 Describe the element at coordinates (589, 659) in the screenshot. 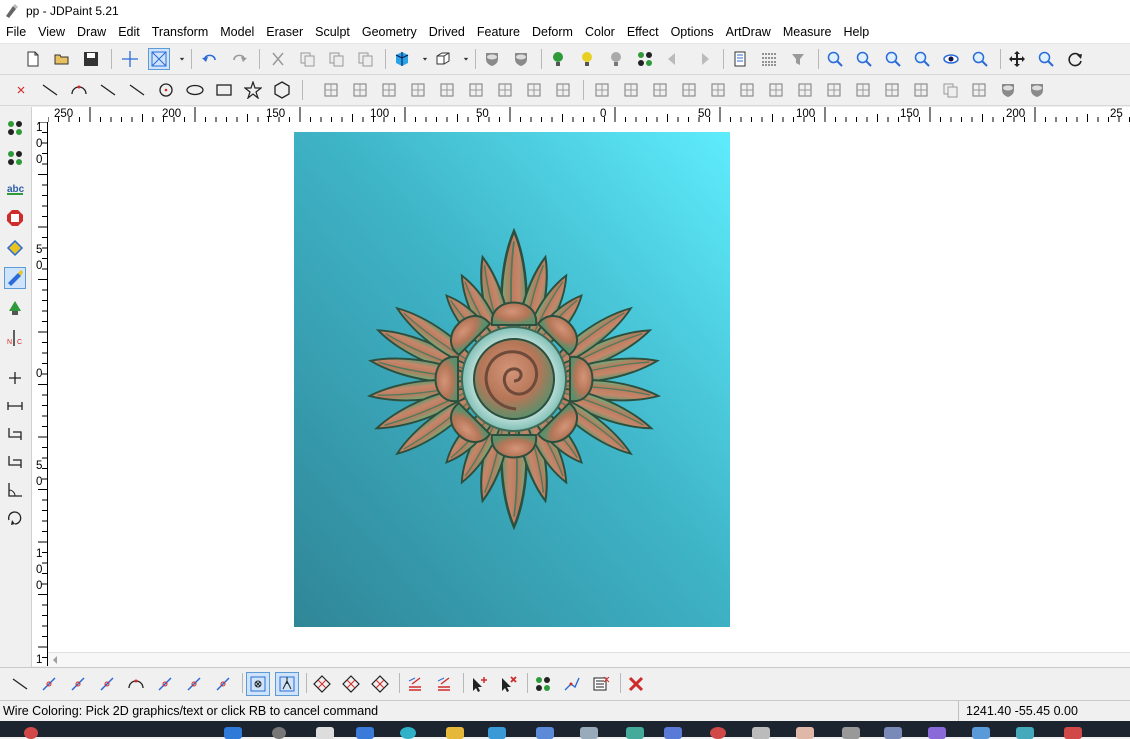

I see `horizontal-scrollbar` at that location.